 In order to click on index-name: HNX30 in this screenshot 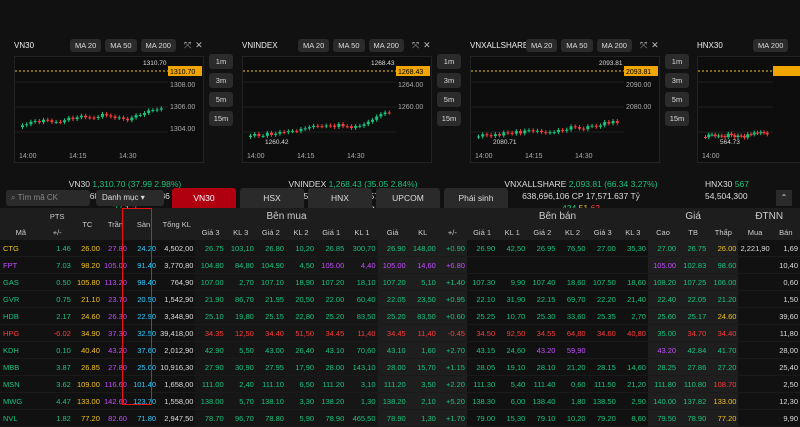, I will do `click(710, 45)`.